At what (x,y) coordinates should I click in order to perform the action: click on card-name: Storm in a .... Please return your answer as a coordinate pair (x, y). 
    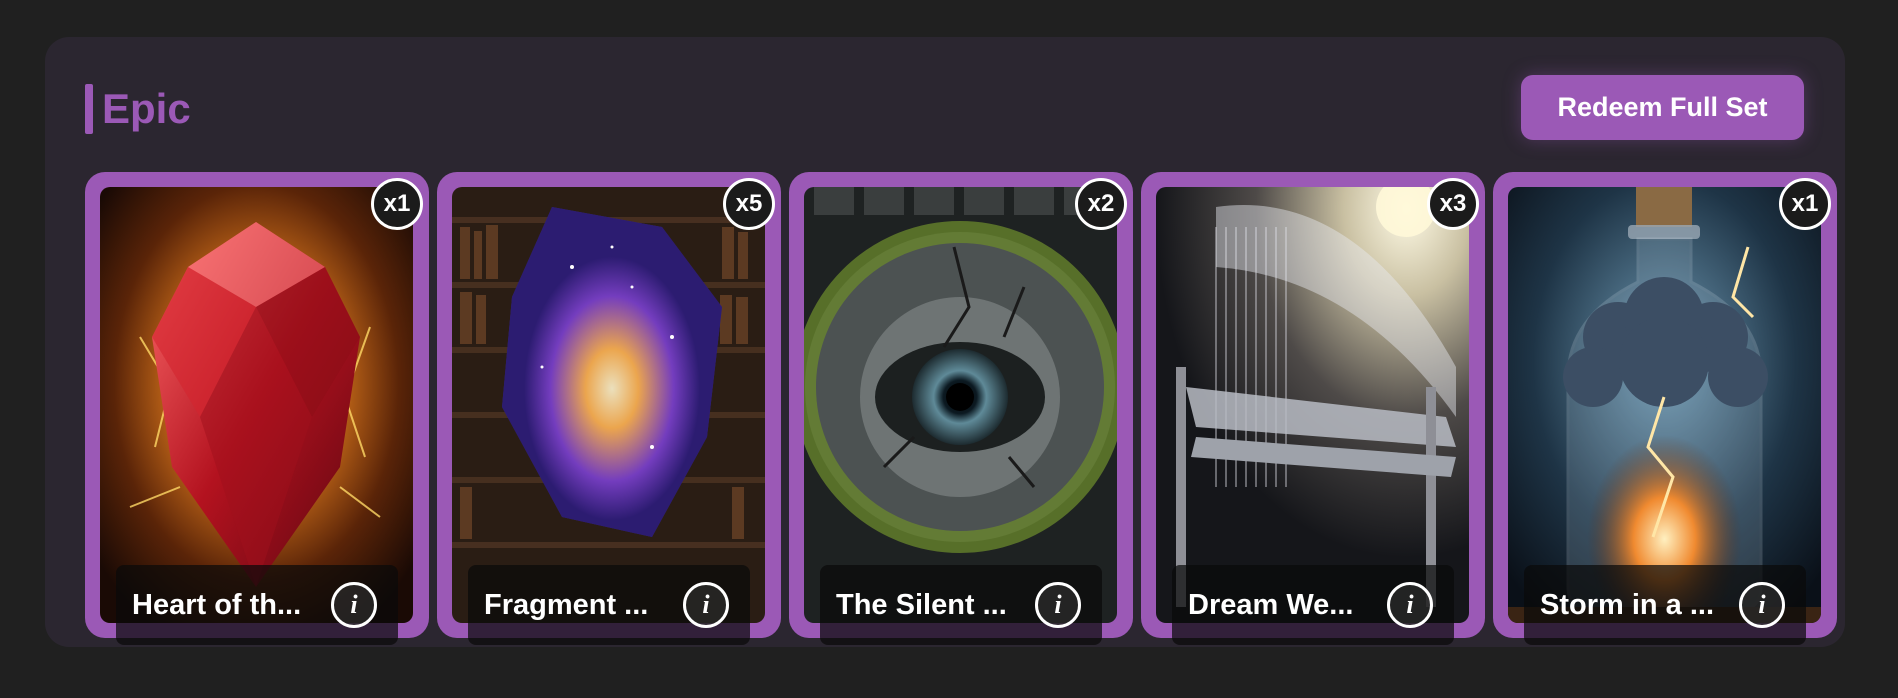
    Looking at the image, I should click on (1627, 605).